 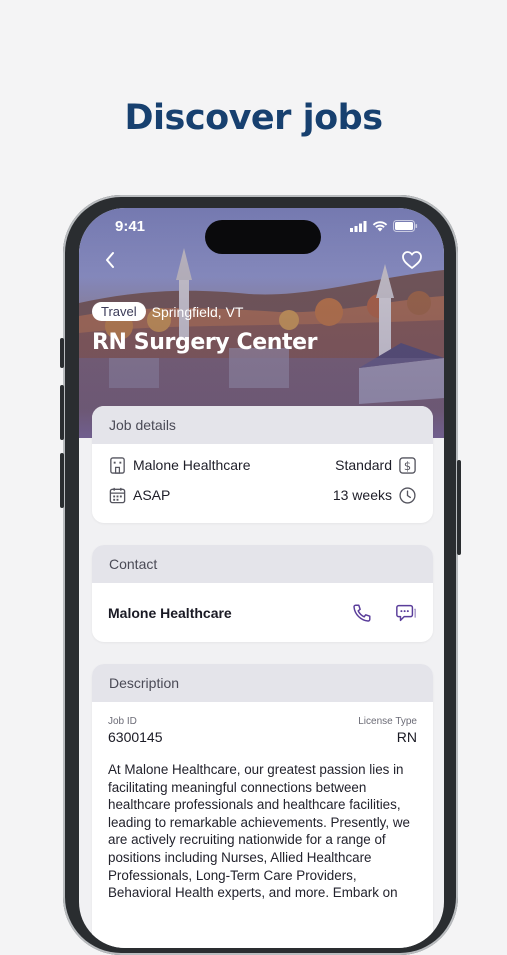 I want to click on contact-header: Contact, so click(x=262, y=564).